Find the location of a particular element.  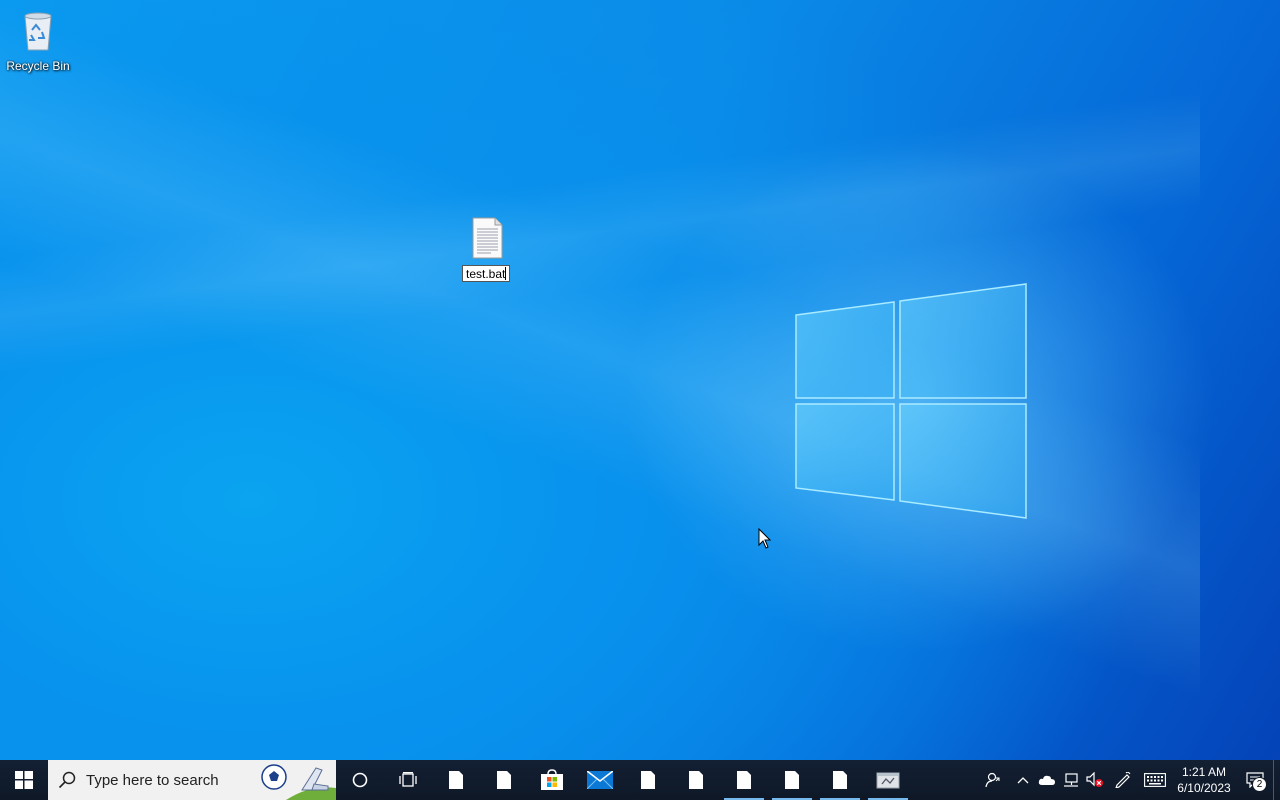

clock-time: 1:21 AM is located at coordinates (1204, 772).